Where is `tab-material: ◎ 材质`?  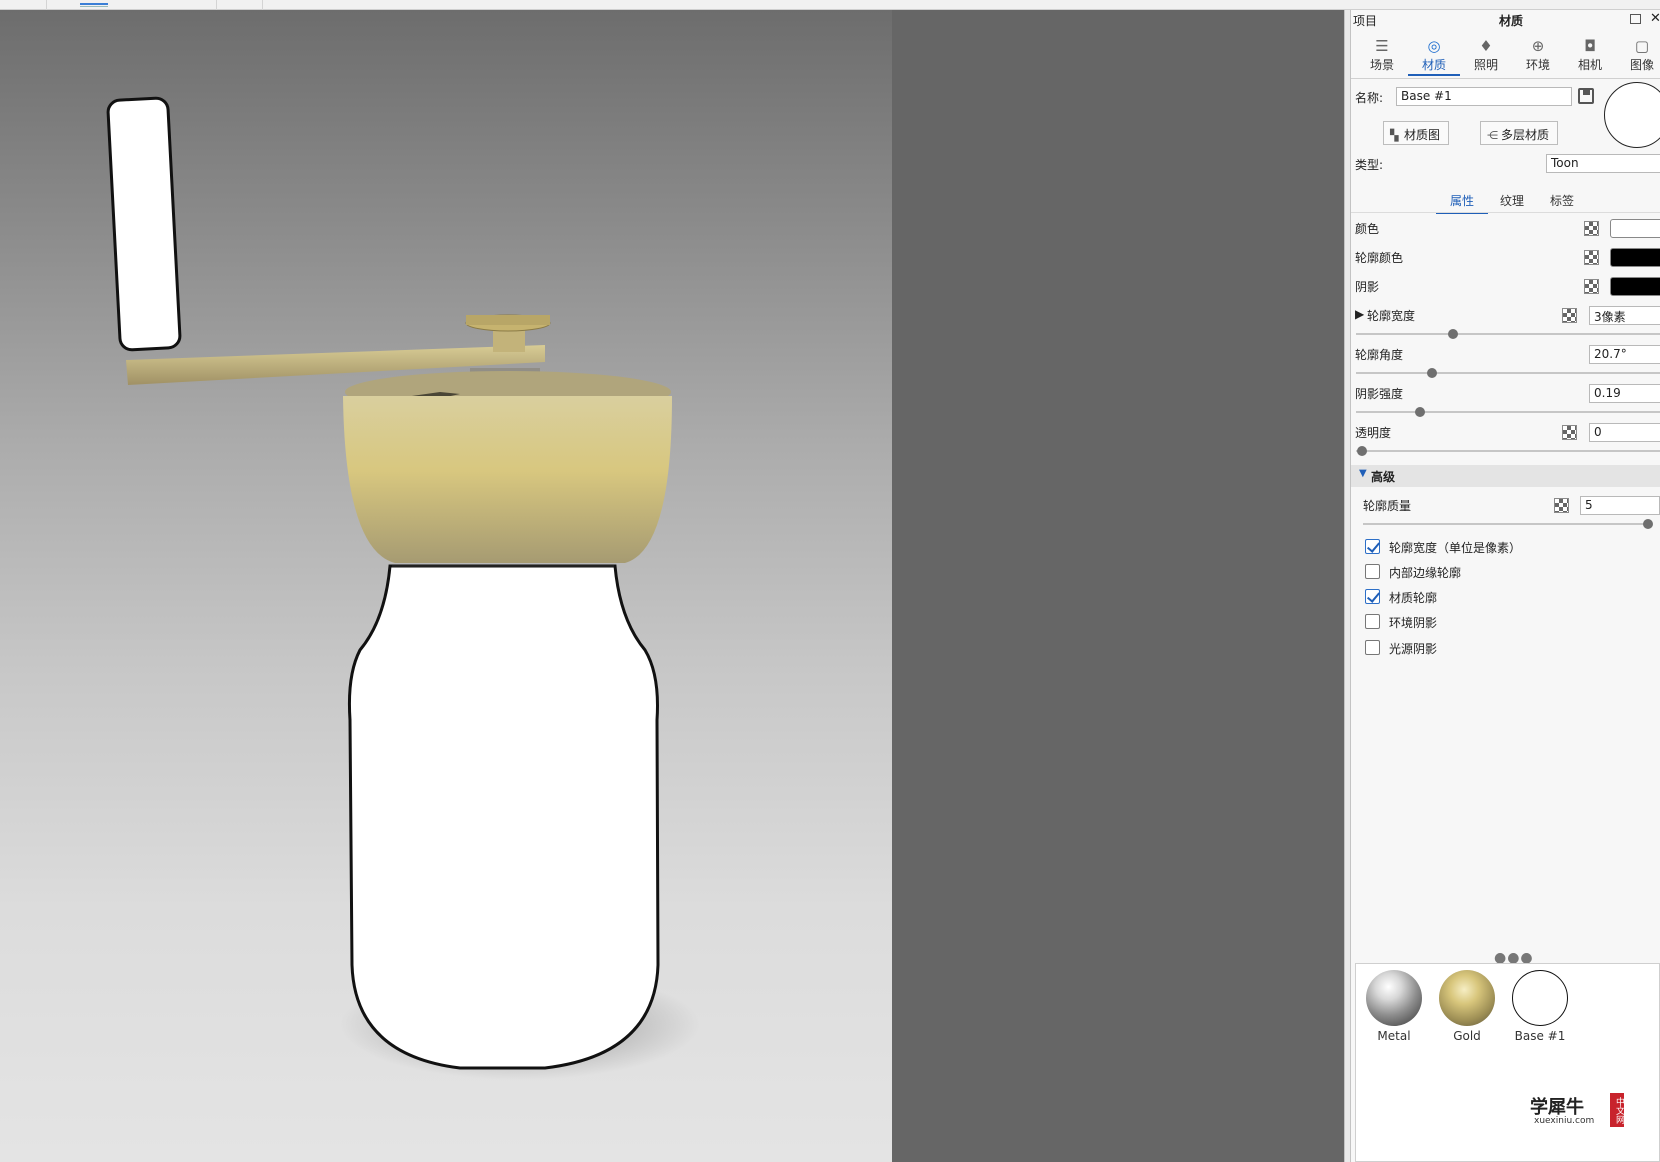 tab-material: ◎ 材质 is located at coordinates (1434, 55).